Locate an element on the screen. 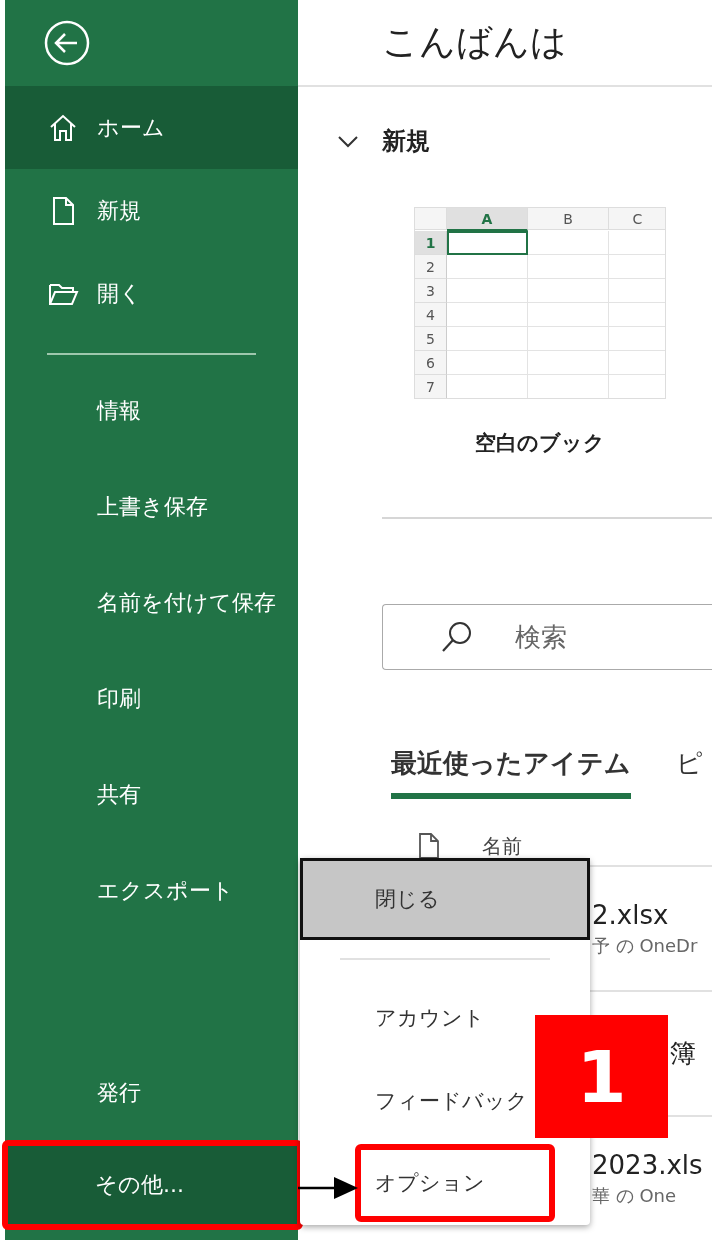 The image size is (712, 1240). nav-item: 印刷 is located at coordinates (151, 699).